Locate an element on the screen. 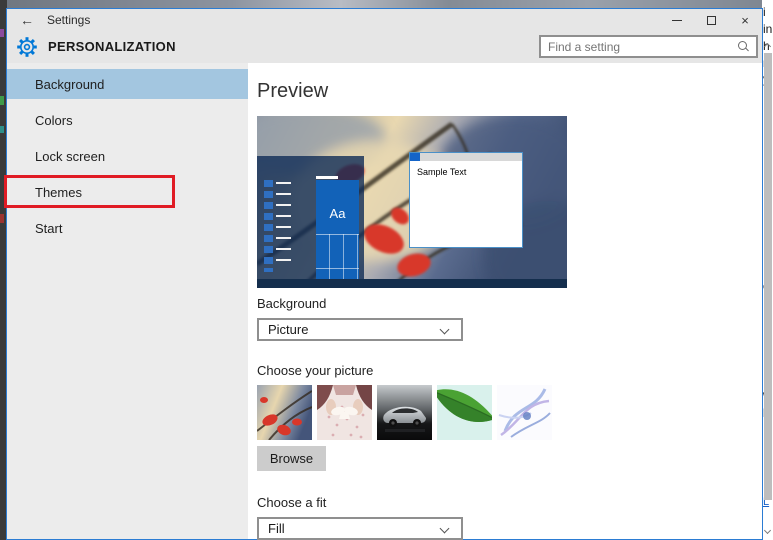  page-header: PERSONALIZATION is located at coordinates (384, 47).